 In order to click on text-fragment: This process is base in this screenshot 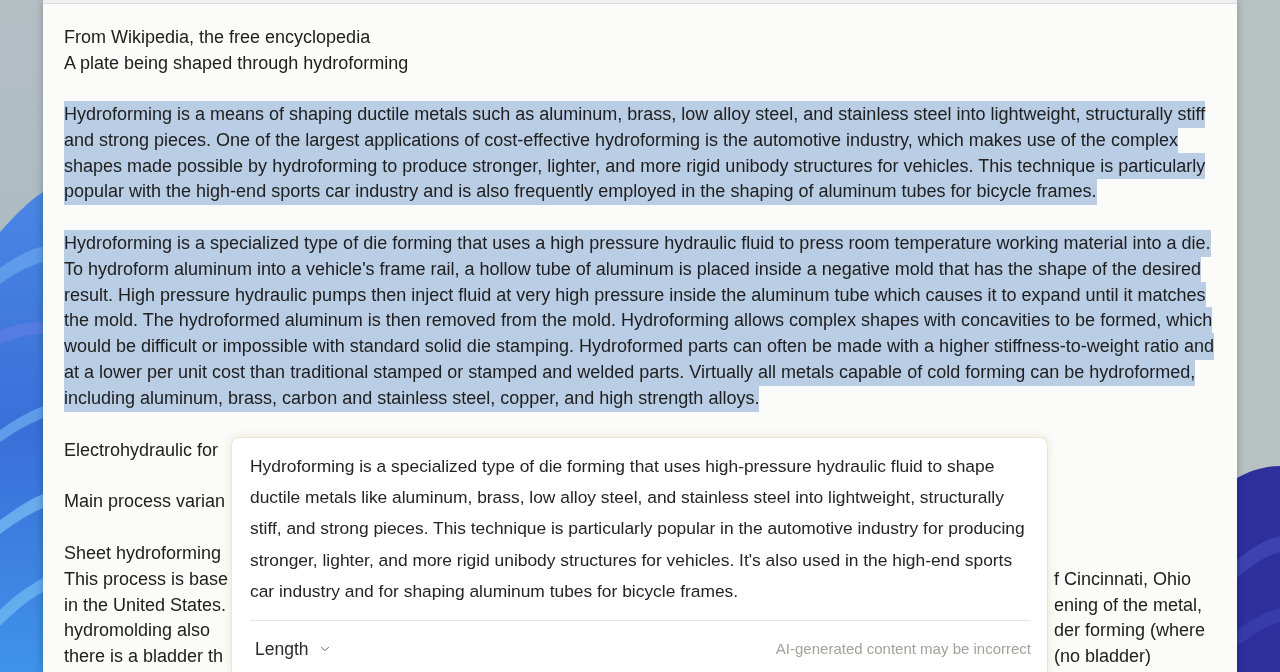, I will do `click(146, 578)`.